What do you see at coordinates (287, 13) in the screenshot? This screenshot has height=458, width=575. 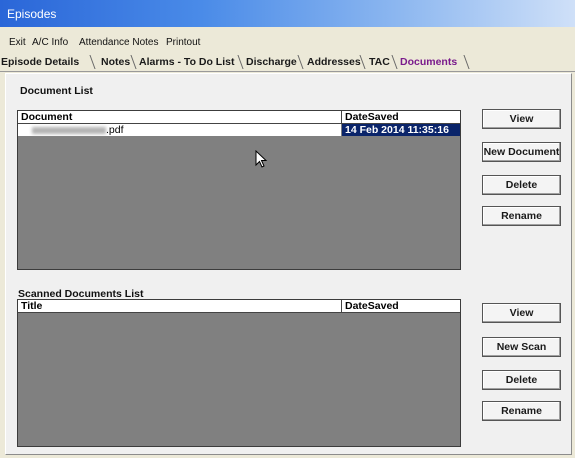 I see `title-bar: Episodes` at bounding box center [287, 13].